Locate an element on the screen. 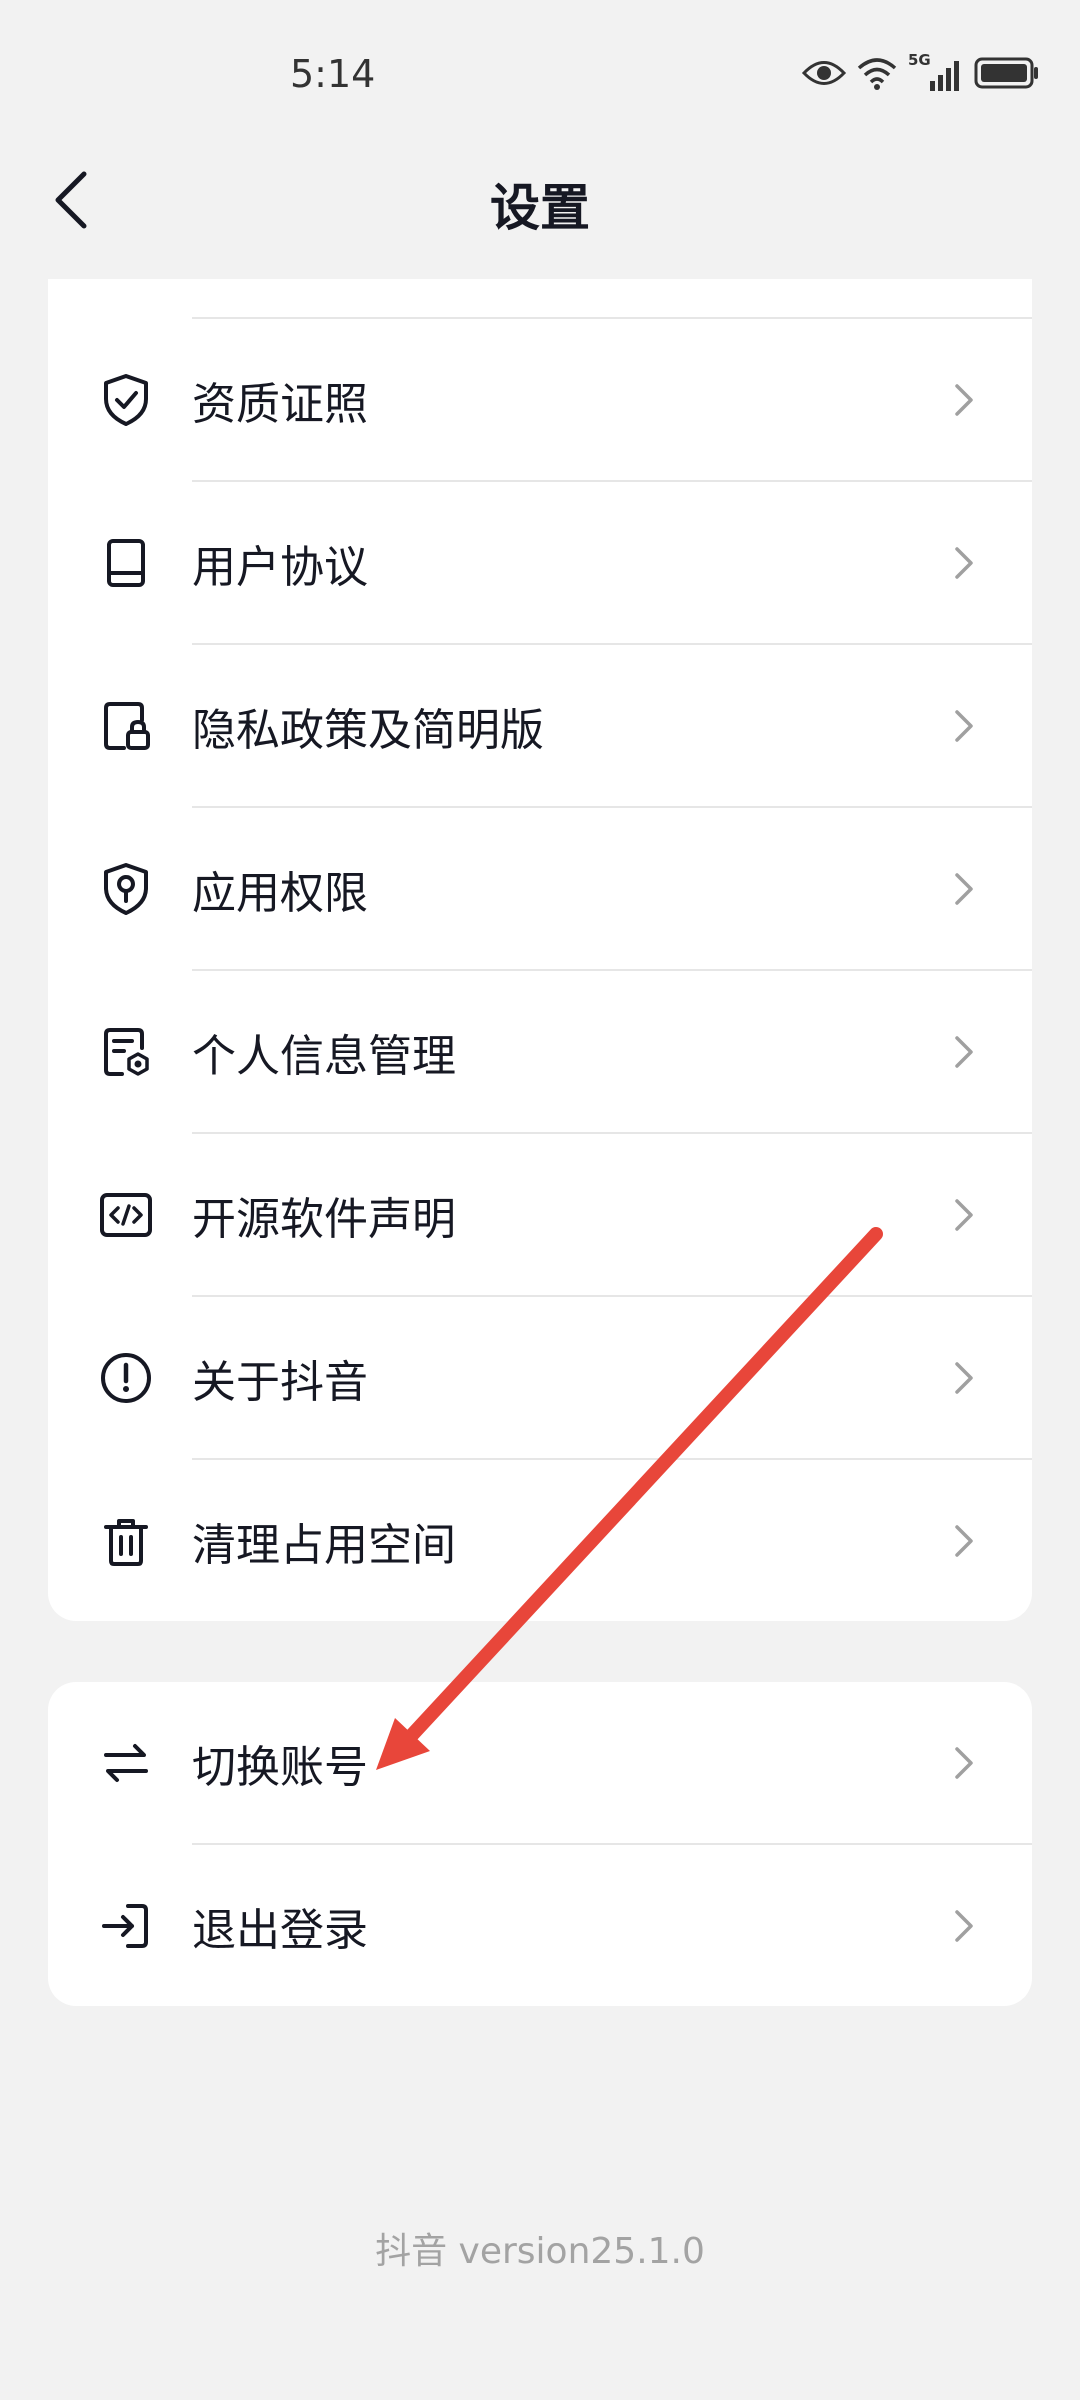 The image size is (1080, 2400). settings-item-switch-account: 切换账号 is located at coordinates (540, 1763).